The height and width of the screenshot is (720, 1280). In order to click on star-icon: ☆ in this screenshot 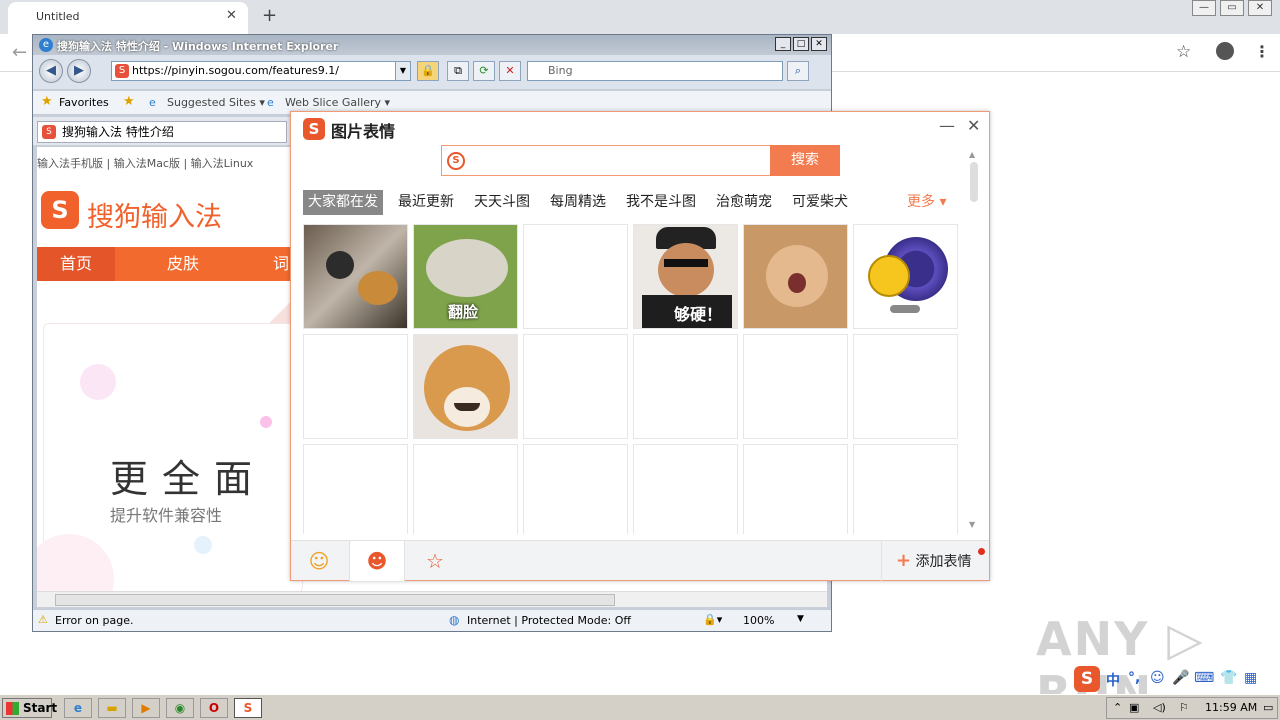, I will do `click(435, 561)`.